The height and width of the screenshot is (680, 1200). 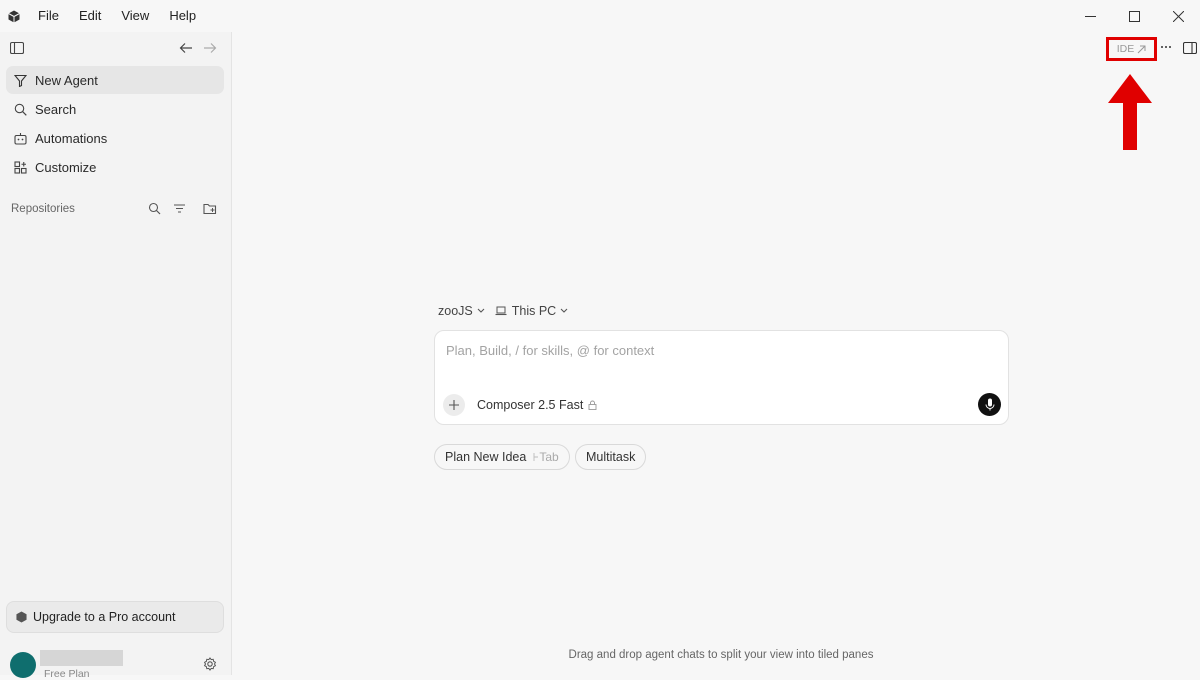 I want to click on add-attachment-button, so click(x=454, y=405).